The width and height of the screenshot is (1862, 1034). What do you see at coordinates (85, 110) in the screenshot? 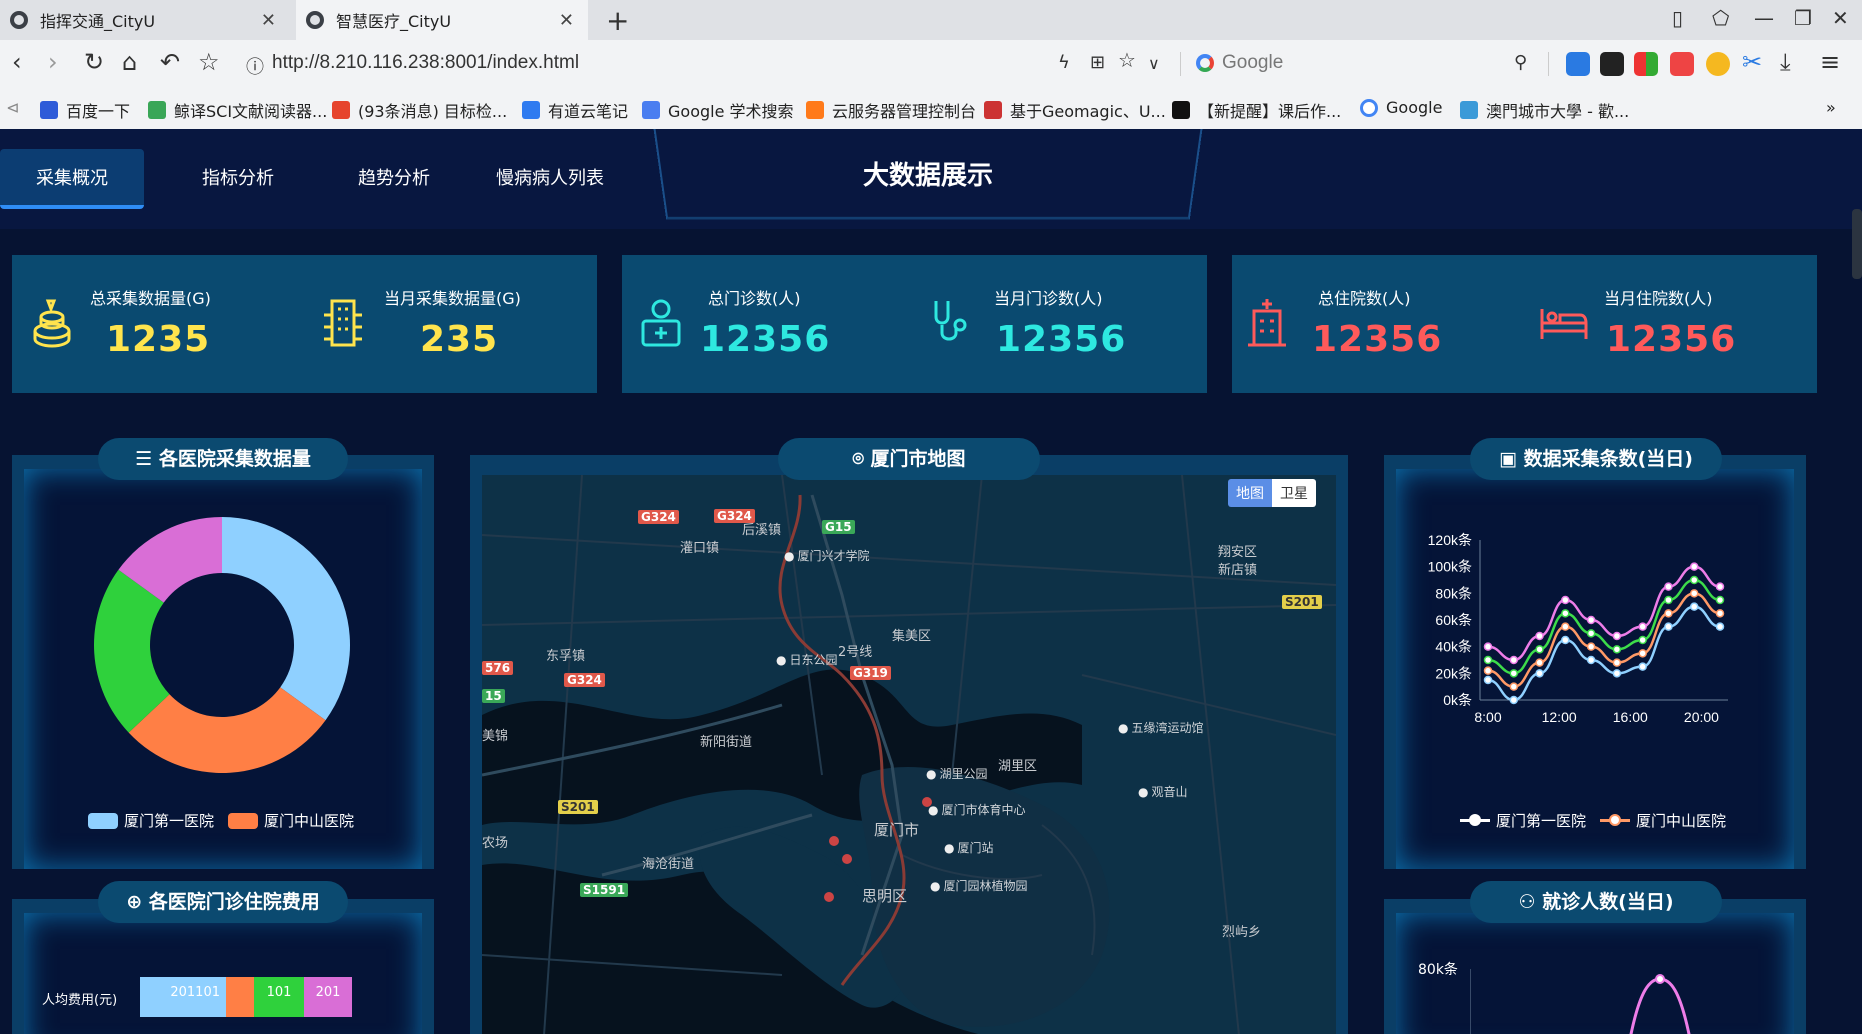
I see `bookmark-baidu: 百度一下` at bounding box center [85, 110].